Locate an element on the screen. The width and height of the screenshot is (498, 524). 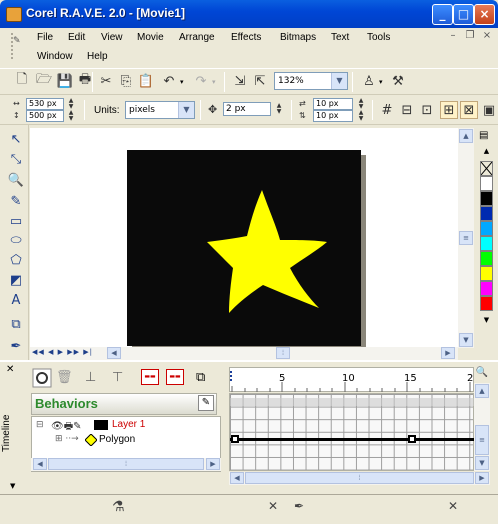
menu-text: Text is located at coordinates (340, 37).